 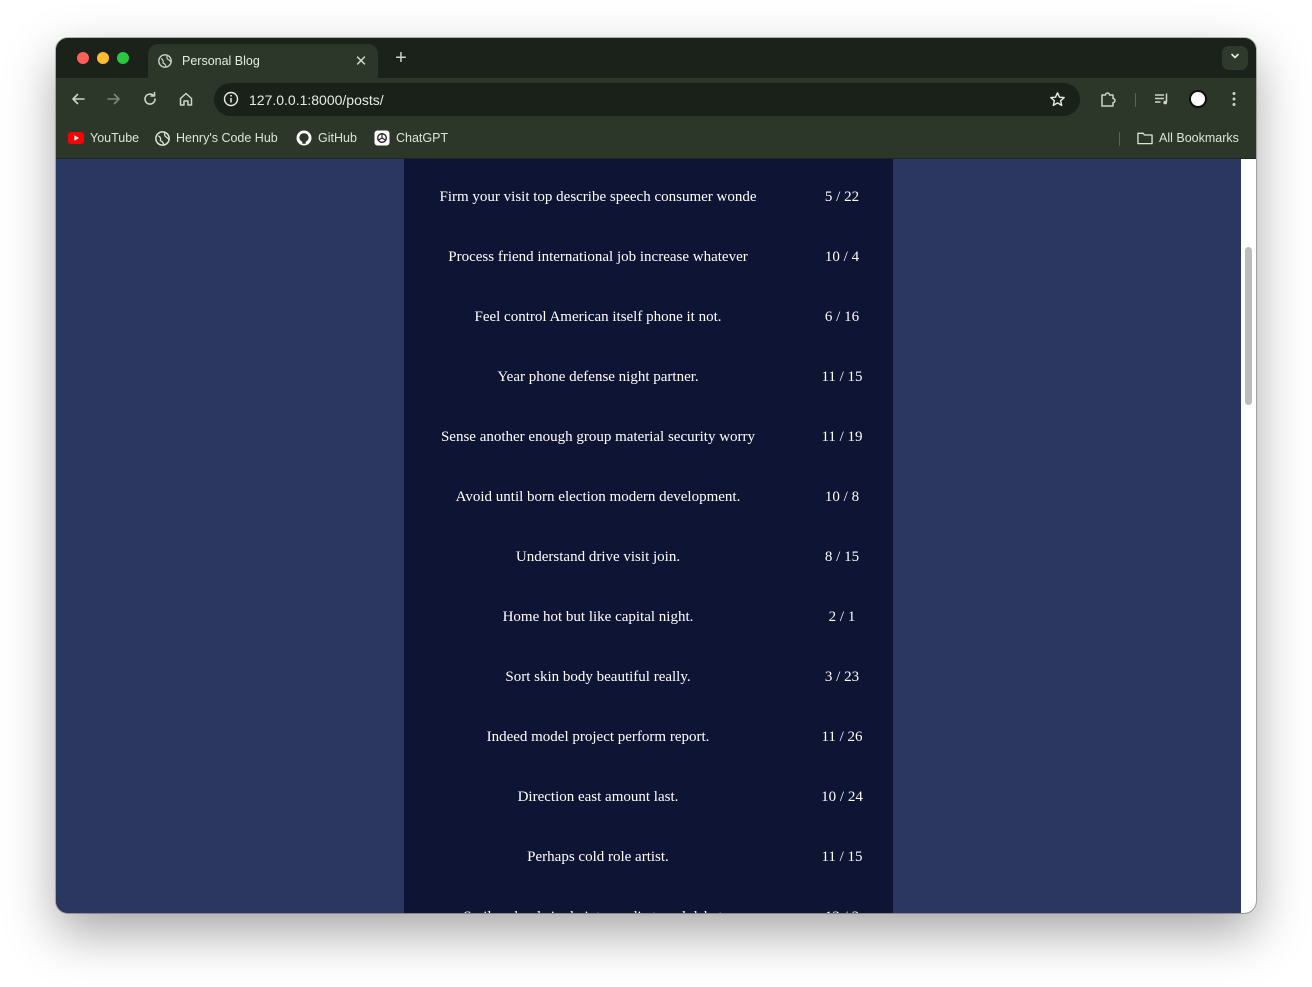 I want to click on bookmark-henrys-code-hub: Henry's Code Hub, so click(x=216, y=138).